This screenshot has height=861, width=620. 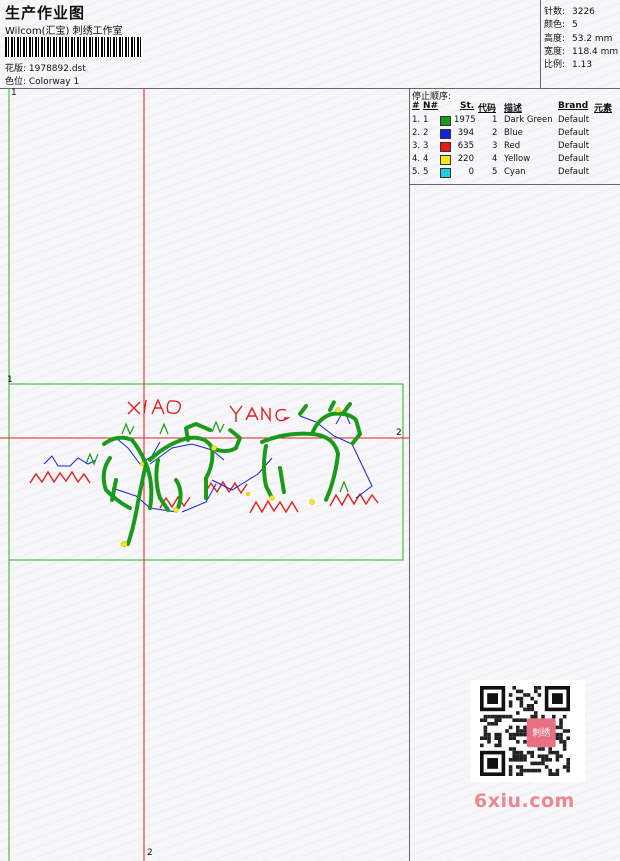 What do you see at coordinates (495, 146) in the screenshot?
I see `row-code: 3` at bounding box center [495, 146].